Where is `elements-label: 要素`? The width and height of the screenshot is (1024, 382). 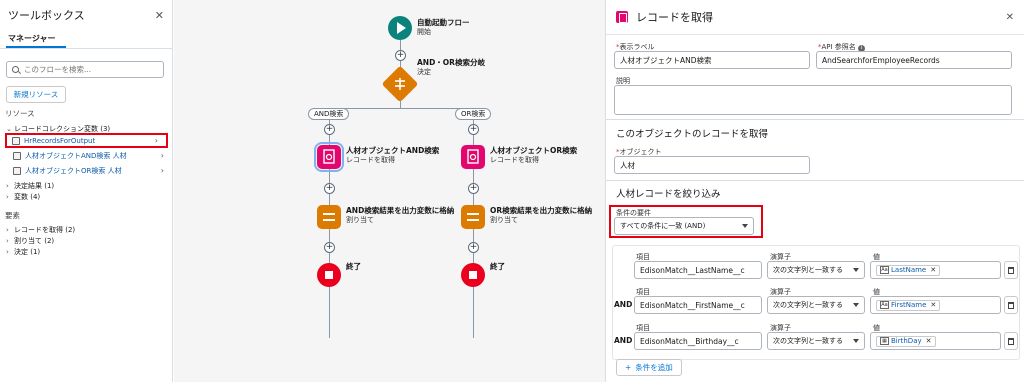 elements-label: 要素 is located at coordinates (12, 215).